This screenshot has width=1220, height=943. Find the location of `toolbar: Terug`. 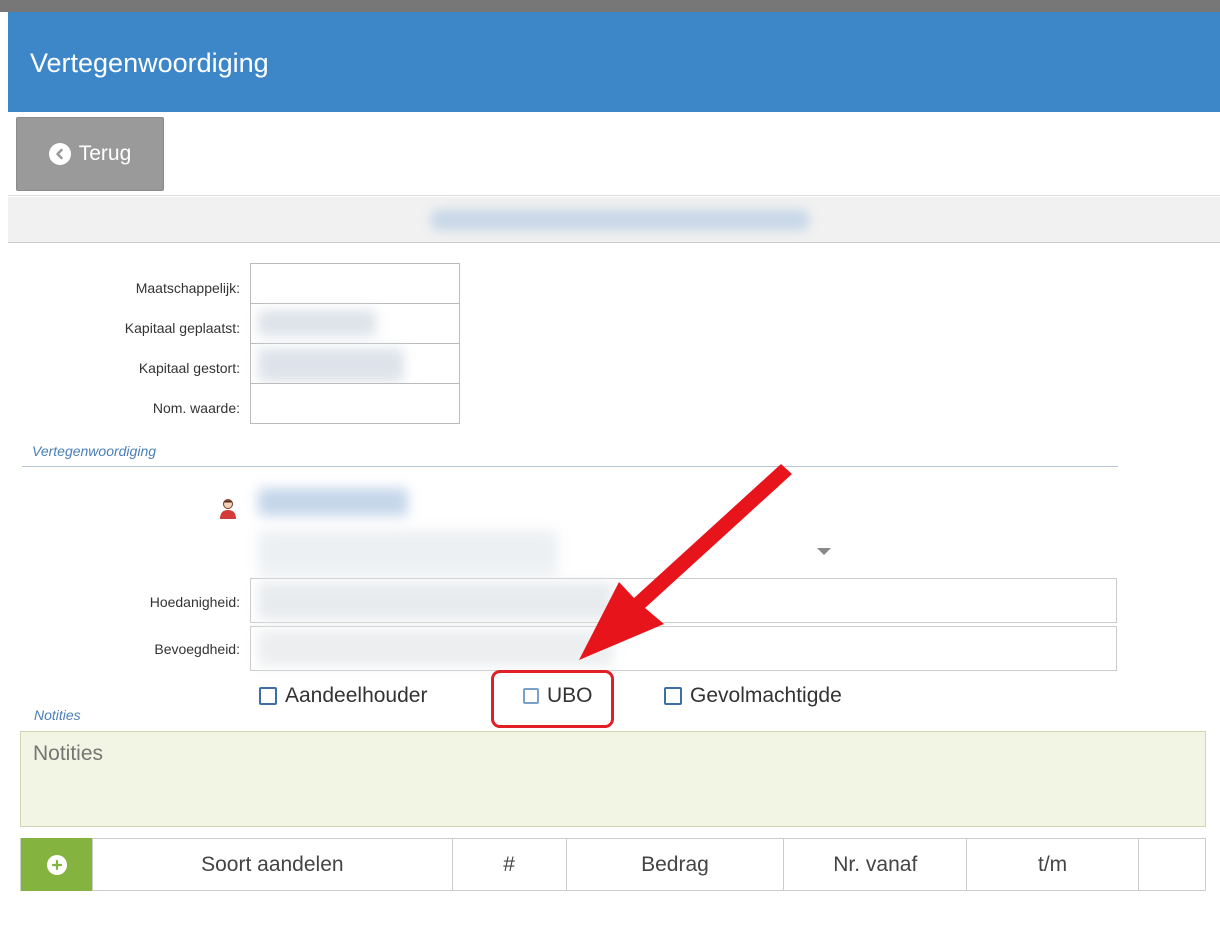

toolbar: Terug is located at coordinates (614, 154).